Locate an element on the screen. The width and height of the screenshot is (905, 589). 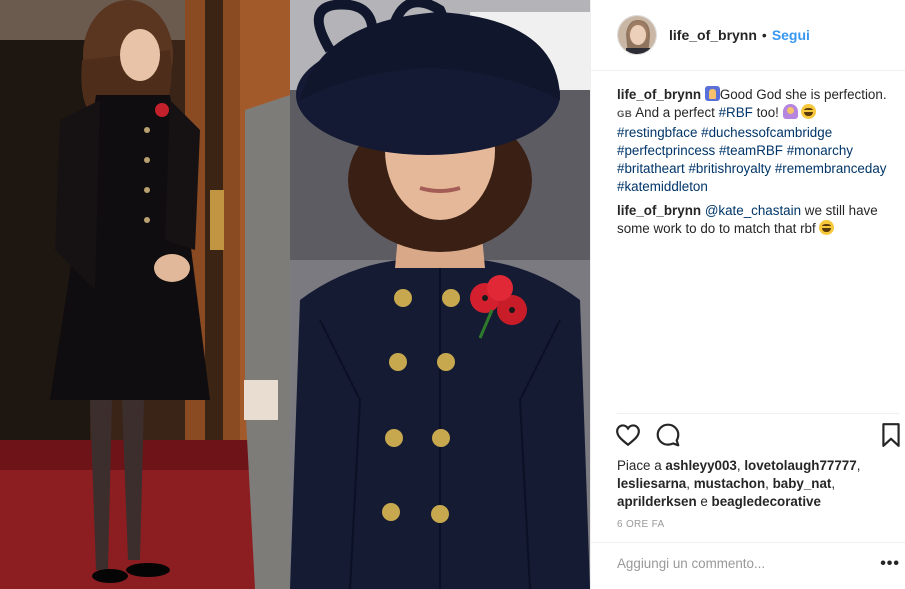
likes-connector: e is located at coordinates (704, 501).